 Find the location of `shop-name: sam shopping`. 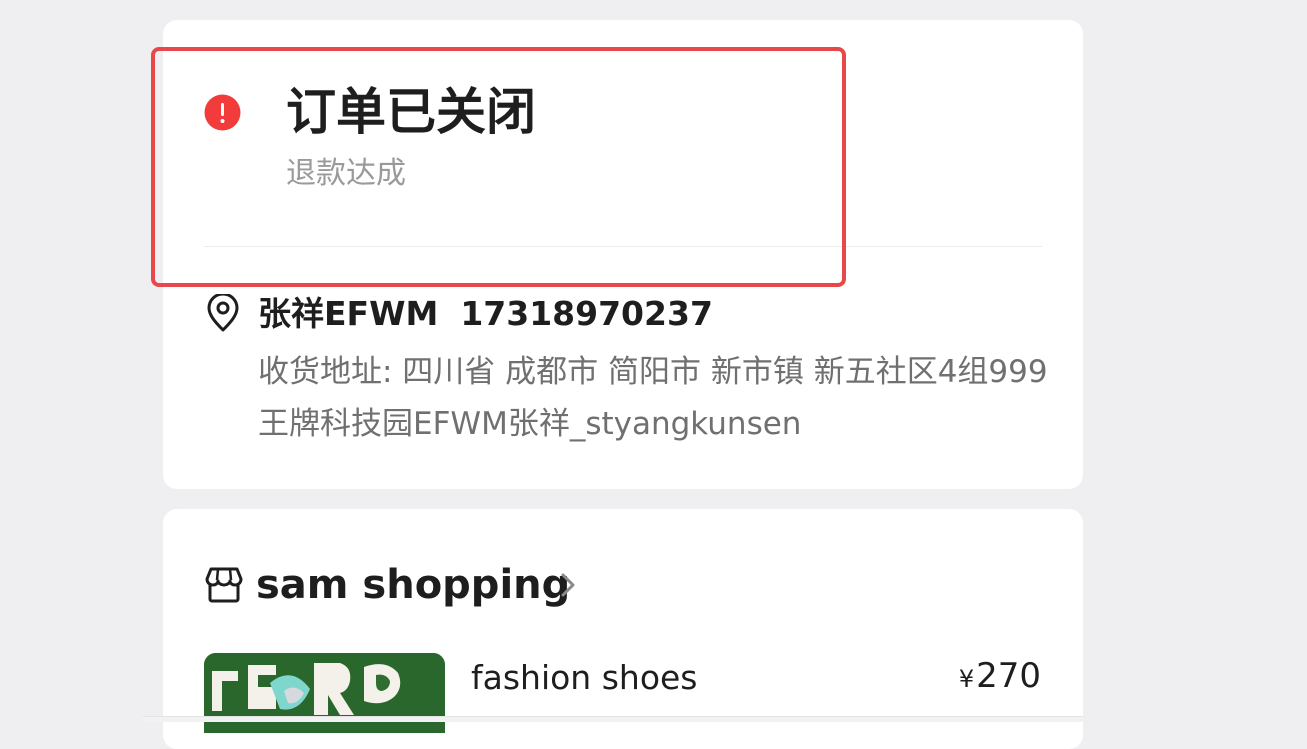

shop-name: sam shopping is located at coordinates (413, 585).